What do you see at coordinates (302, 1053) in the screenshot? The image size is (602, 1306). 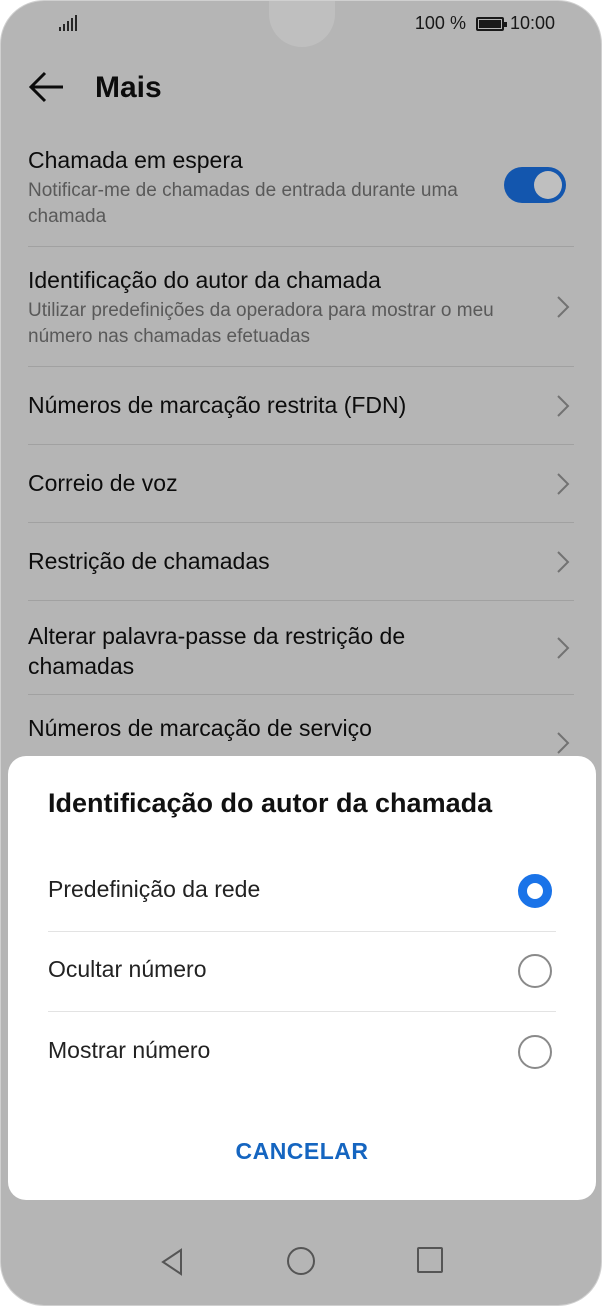 I see `option-show-number: Mostrar número` at bounding box center [302, 1053].